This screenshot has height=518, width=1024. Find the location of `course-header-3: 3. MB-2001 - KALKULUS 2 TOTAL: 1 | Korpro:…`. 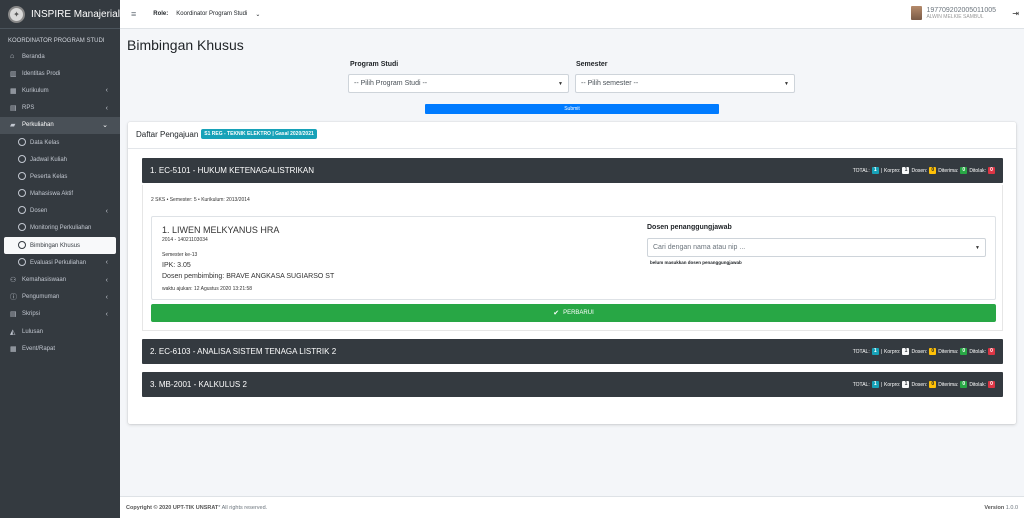

course-header-3: 3. MB-2001 - KALKULUS 2 TOTAL: 1 | Korpro:… is located at coordinates (572, 384).